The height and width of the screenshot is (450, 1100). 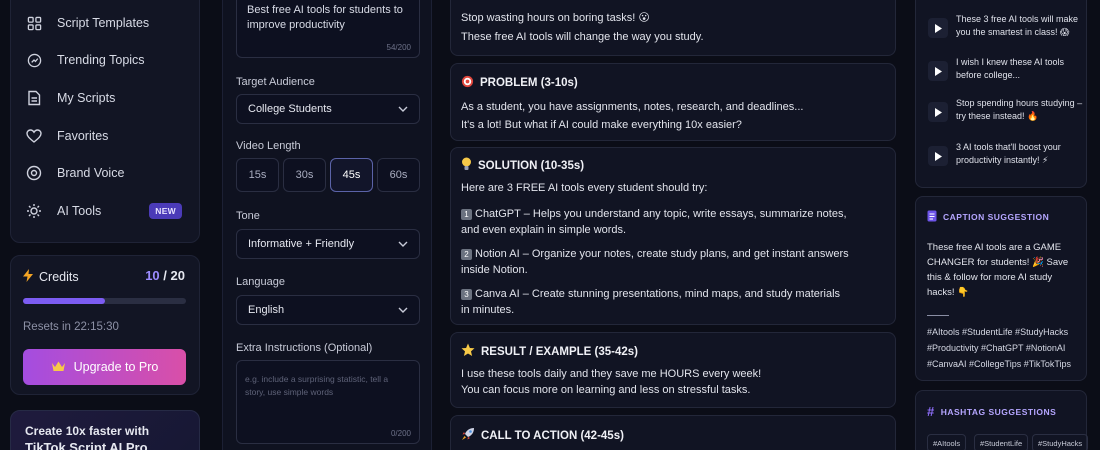 I want to click on video-length-label: Video Length, so click(x=268, y=146).